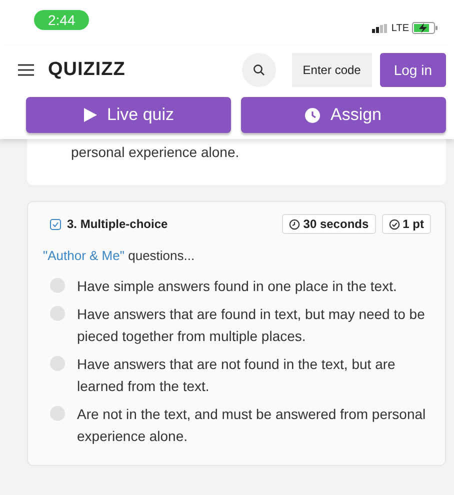 The height and width of the screenshot is (495, 454). What do you see at coordinates (425, 28) in the screenshot?
I see `battery-icon` at bounding box center [425, 28].